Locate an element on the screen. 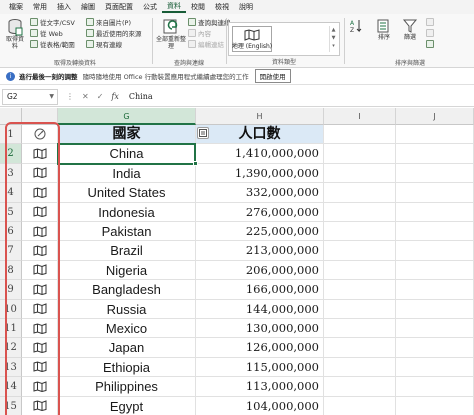  menu-tab: 頁面配置 is located at coordinates (119, 7).